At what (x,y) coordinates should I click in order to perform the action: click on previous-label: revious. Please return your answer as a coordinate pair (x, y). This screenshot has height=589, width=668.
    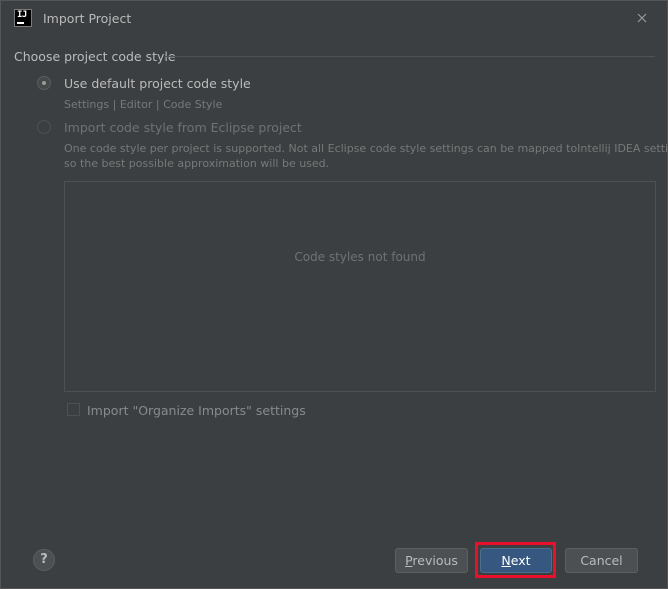
    Looking at the image, I should click on (435, 560).